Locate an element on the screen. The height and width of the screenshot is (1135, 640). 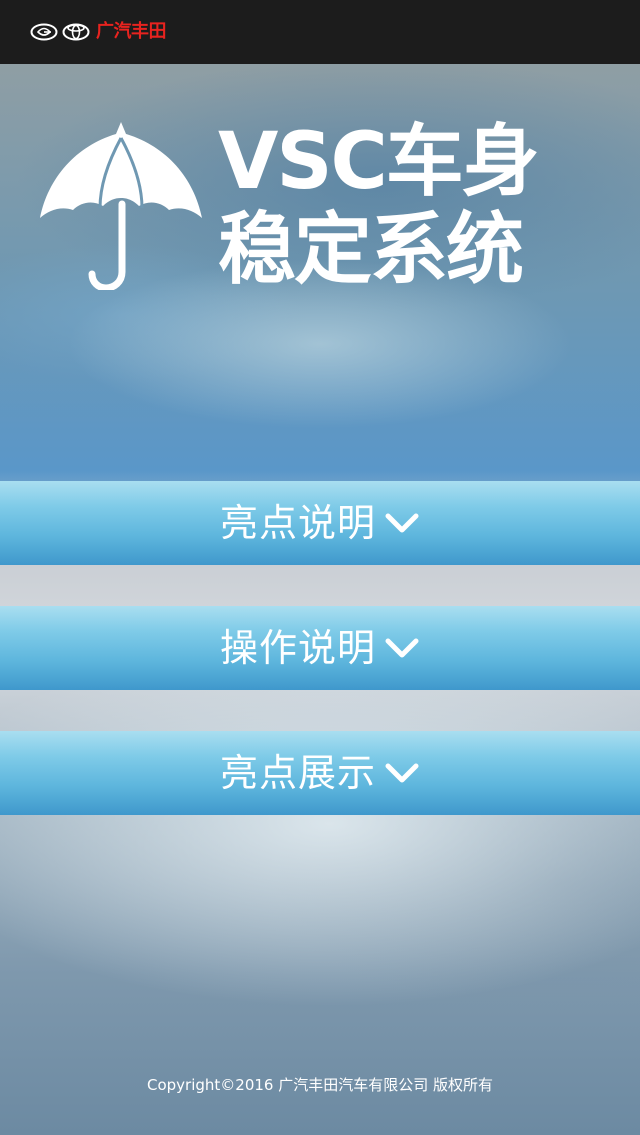
brand-logo: 广汽丰田 is located at coordinates (98, 32).